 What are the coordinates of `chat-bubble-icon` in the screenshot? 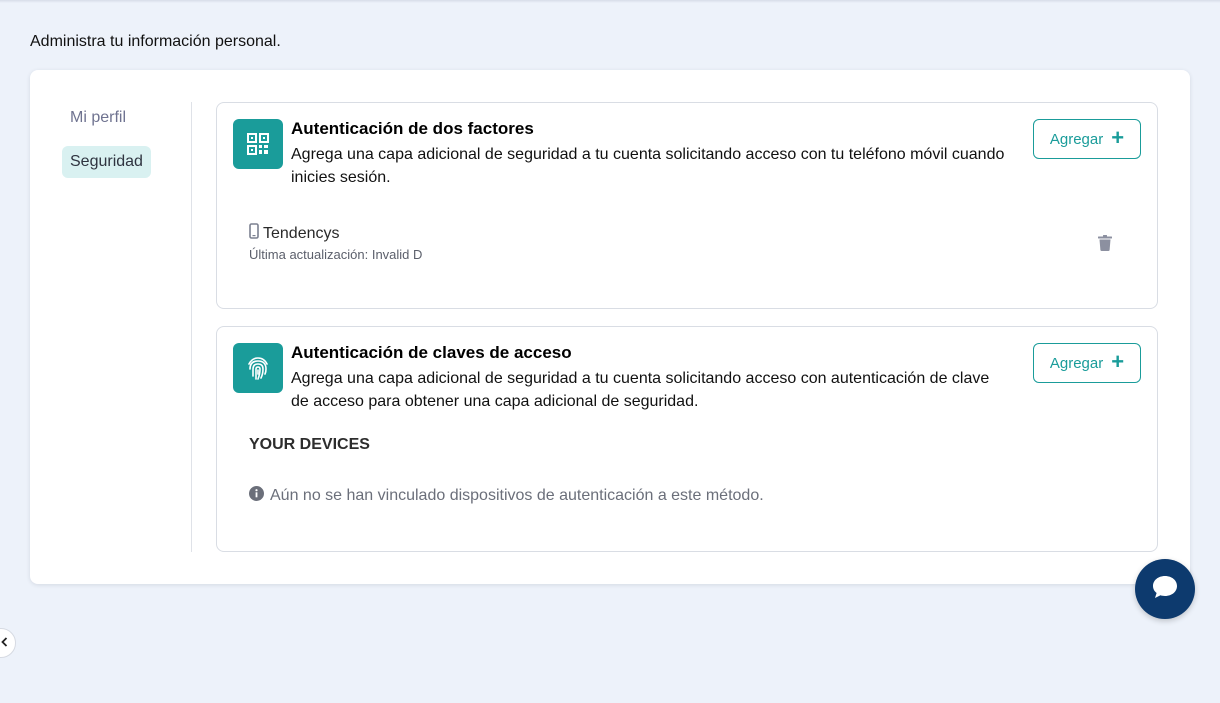 It's located at (1165, 589).